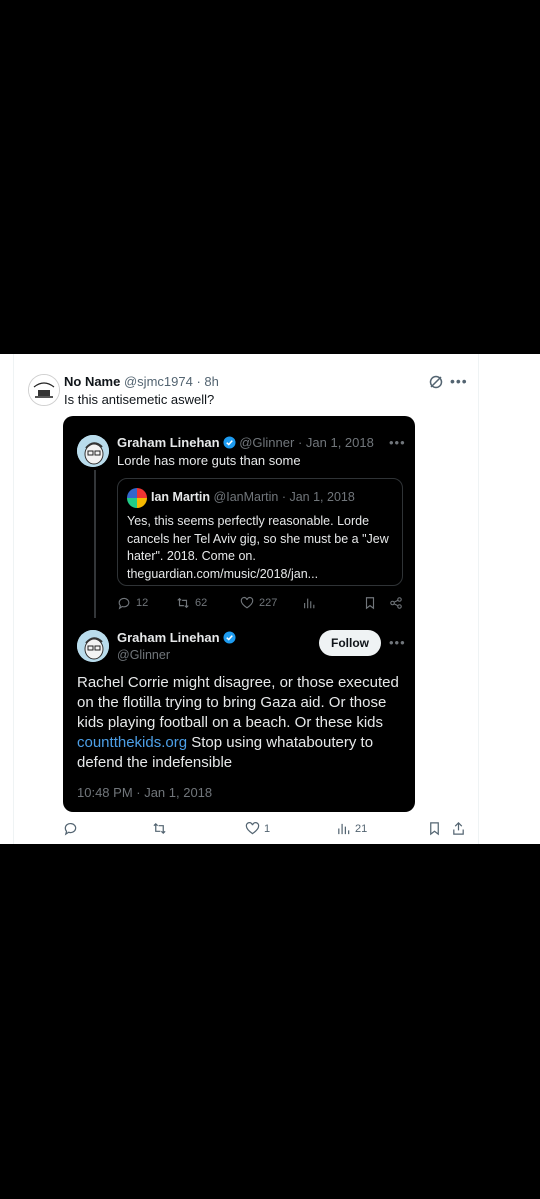 The width and height of the screenshot is (540, 1199). What do you see at coordinates (266, 442) in the screenshot?
I see `quoted-handle: @Glinner` at bounding box center [266, 442].